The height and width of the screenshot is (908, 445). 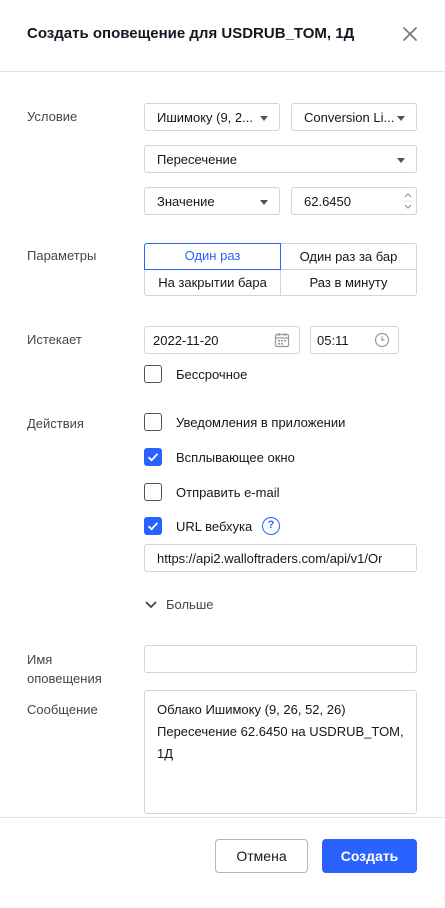 What do you see at coordinates (261, 422) in the screenshot?
I see `app-notification-label: Уведомления в приложении` at bounding box center [261, 422].